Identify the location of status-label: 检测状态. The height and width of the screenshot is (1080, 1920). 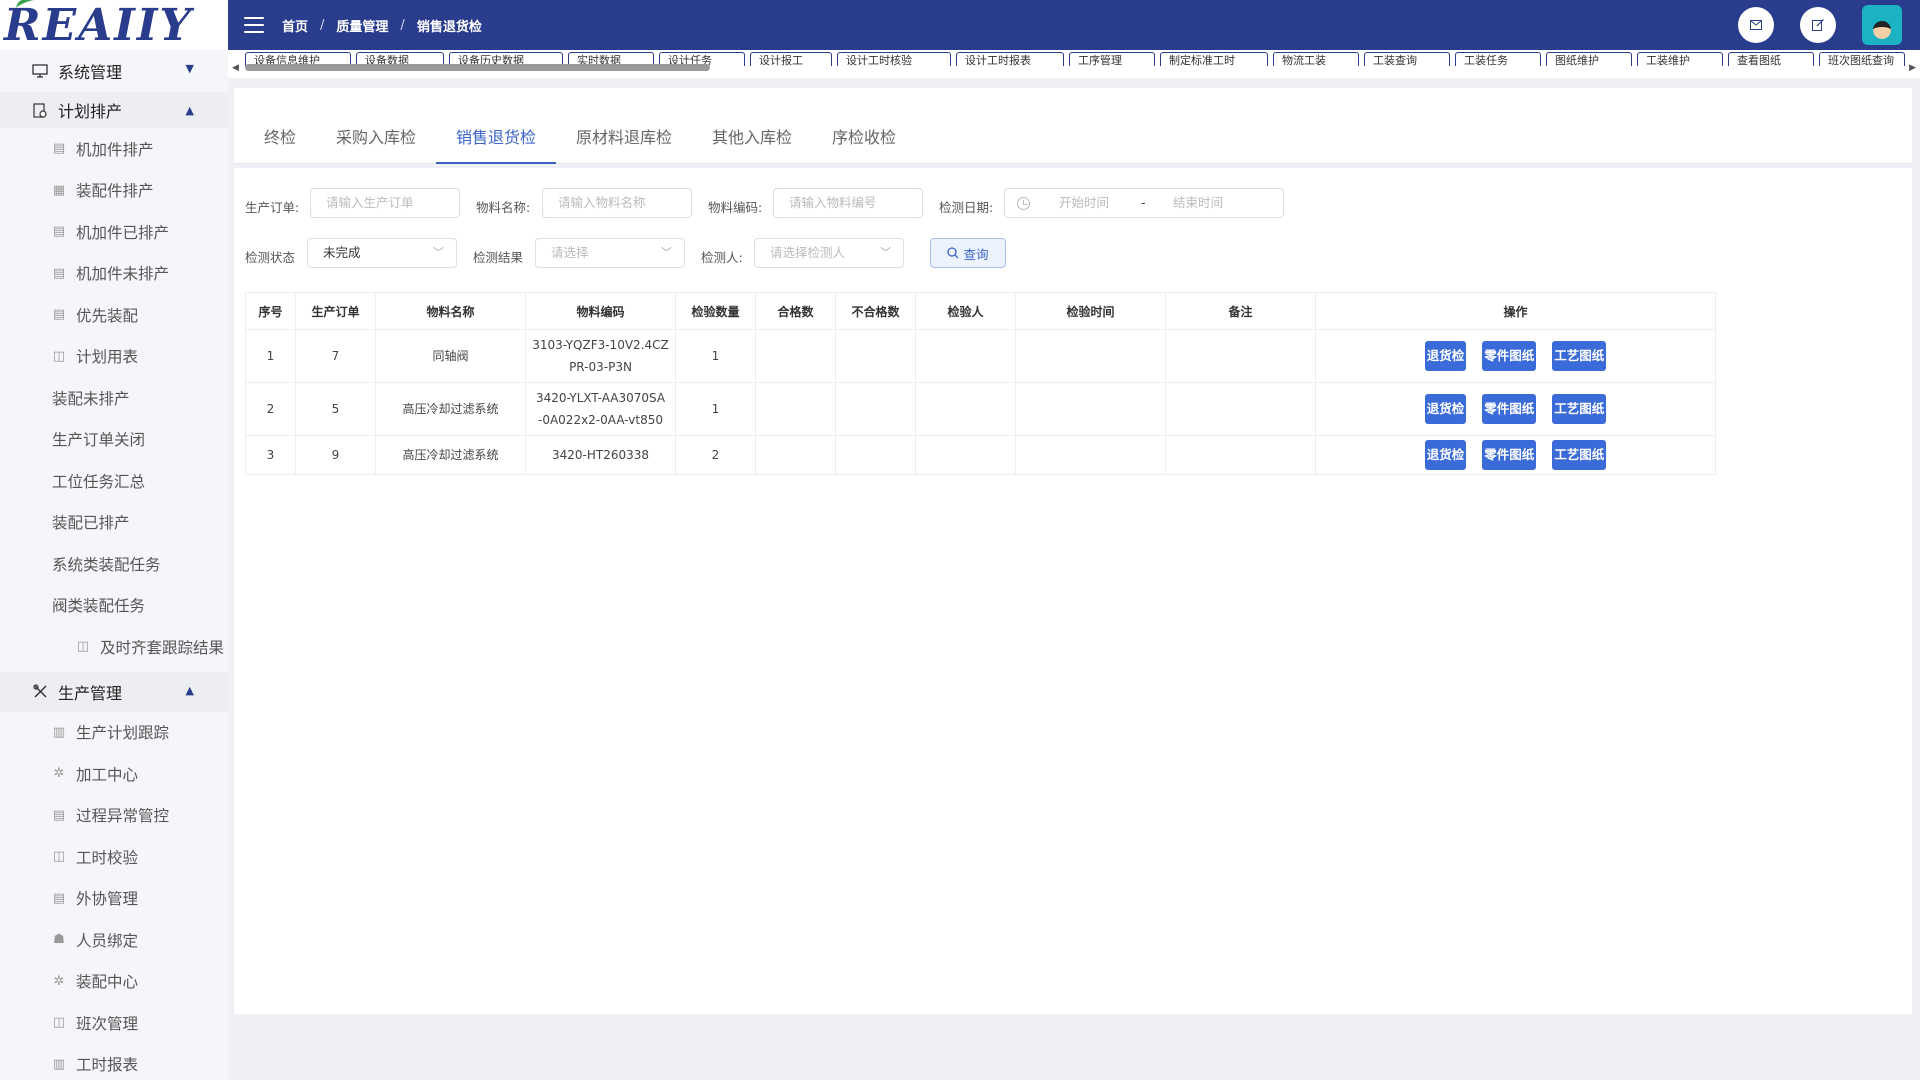
(270, 257).